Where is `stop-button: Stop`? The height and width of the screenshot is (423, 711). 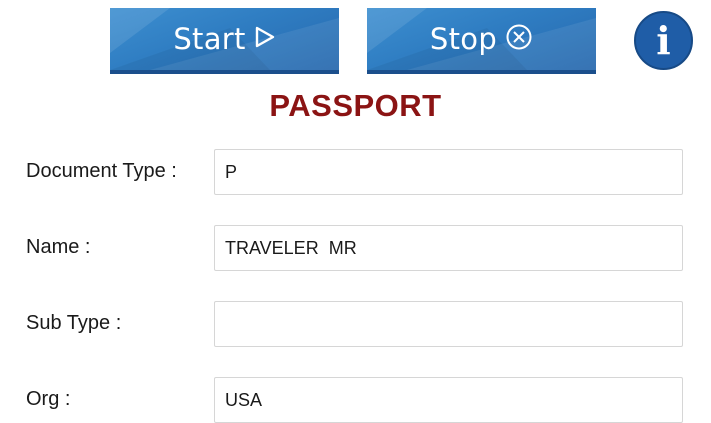 stop-button: Stop is located at coordinates (481, 41).